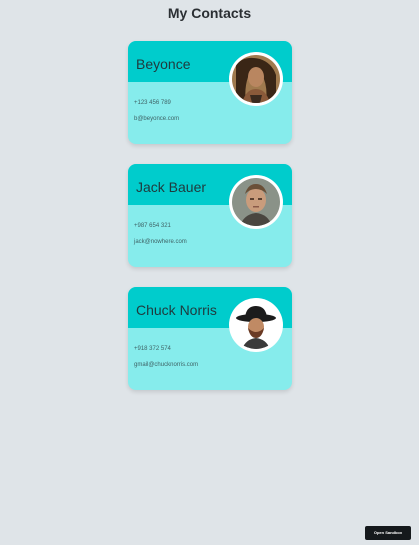 The height and width of the screenshot is (545, 419). Describe the element at coordinates (163, 64) in the screenshot. I see `contact-name: Beyonce` at that location.